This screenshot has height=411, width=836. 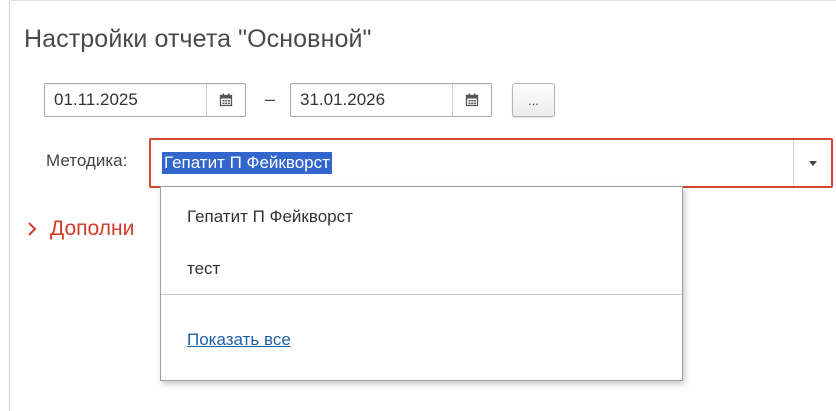 I want to click on method-dropdown-button, so click(x=812, y=163).